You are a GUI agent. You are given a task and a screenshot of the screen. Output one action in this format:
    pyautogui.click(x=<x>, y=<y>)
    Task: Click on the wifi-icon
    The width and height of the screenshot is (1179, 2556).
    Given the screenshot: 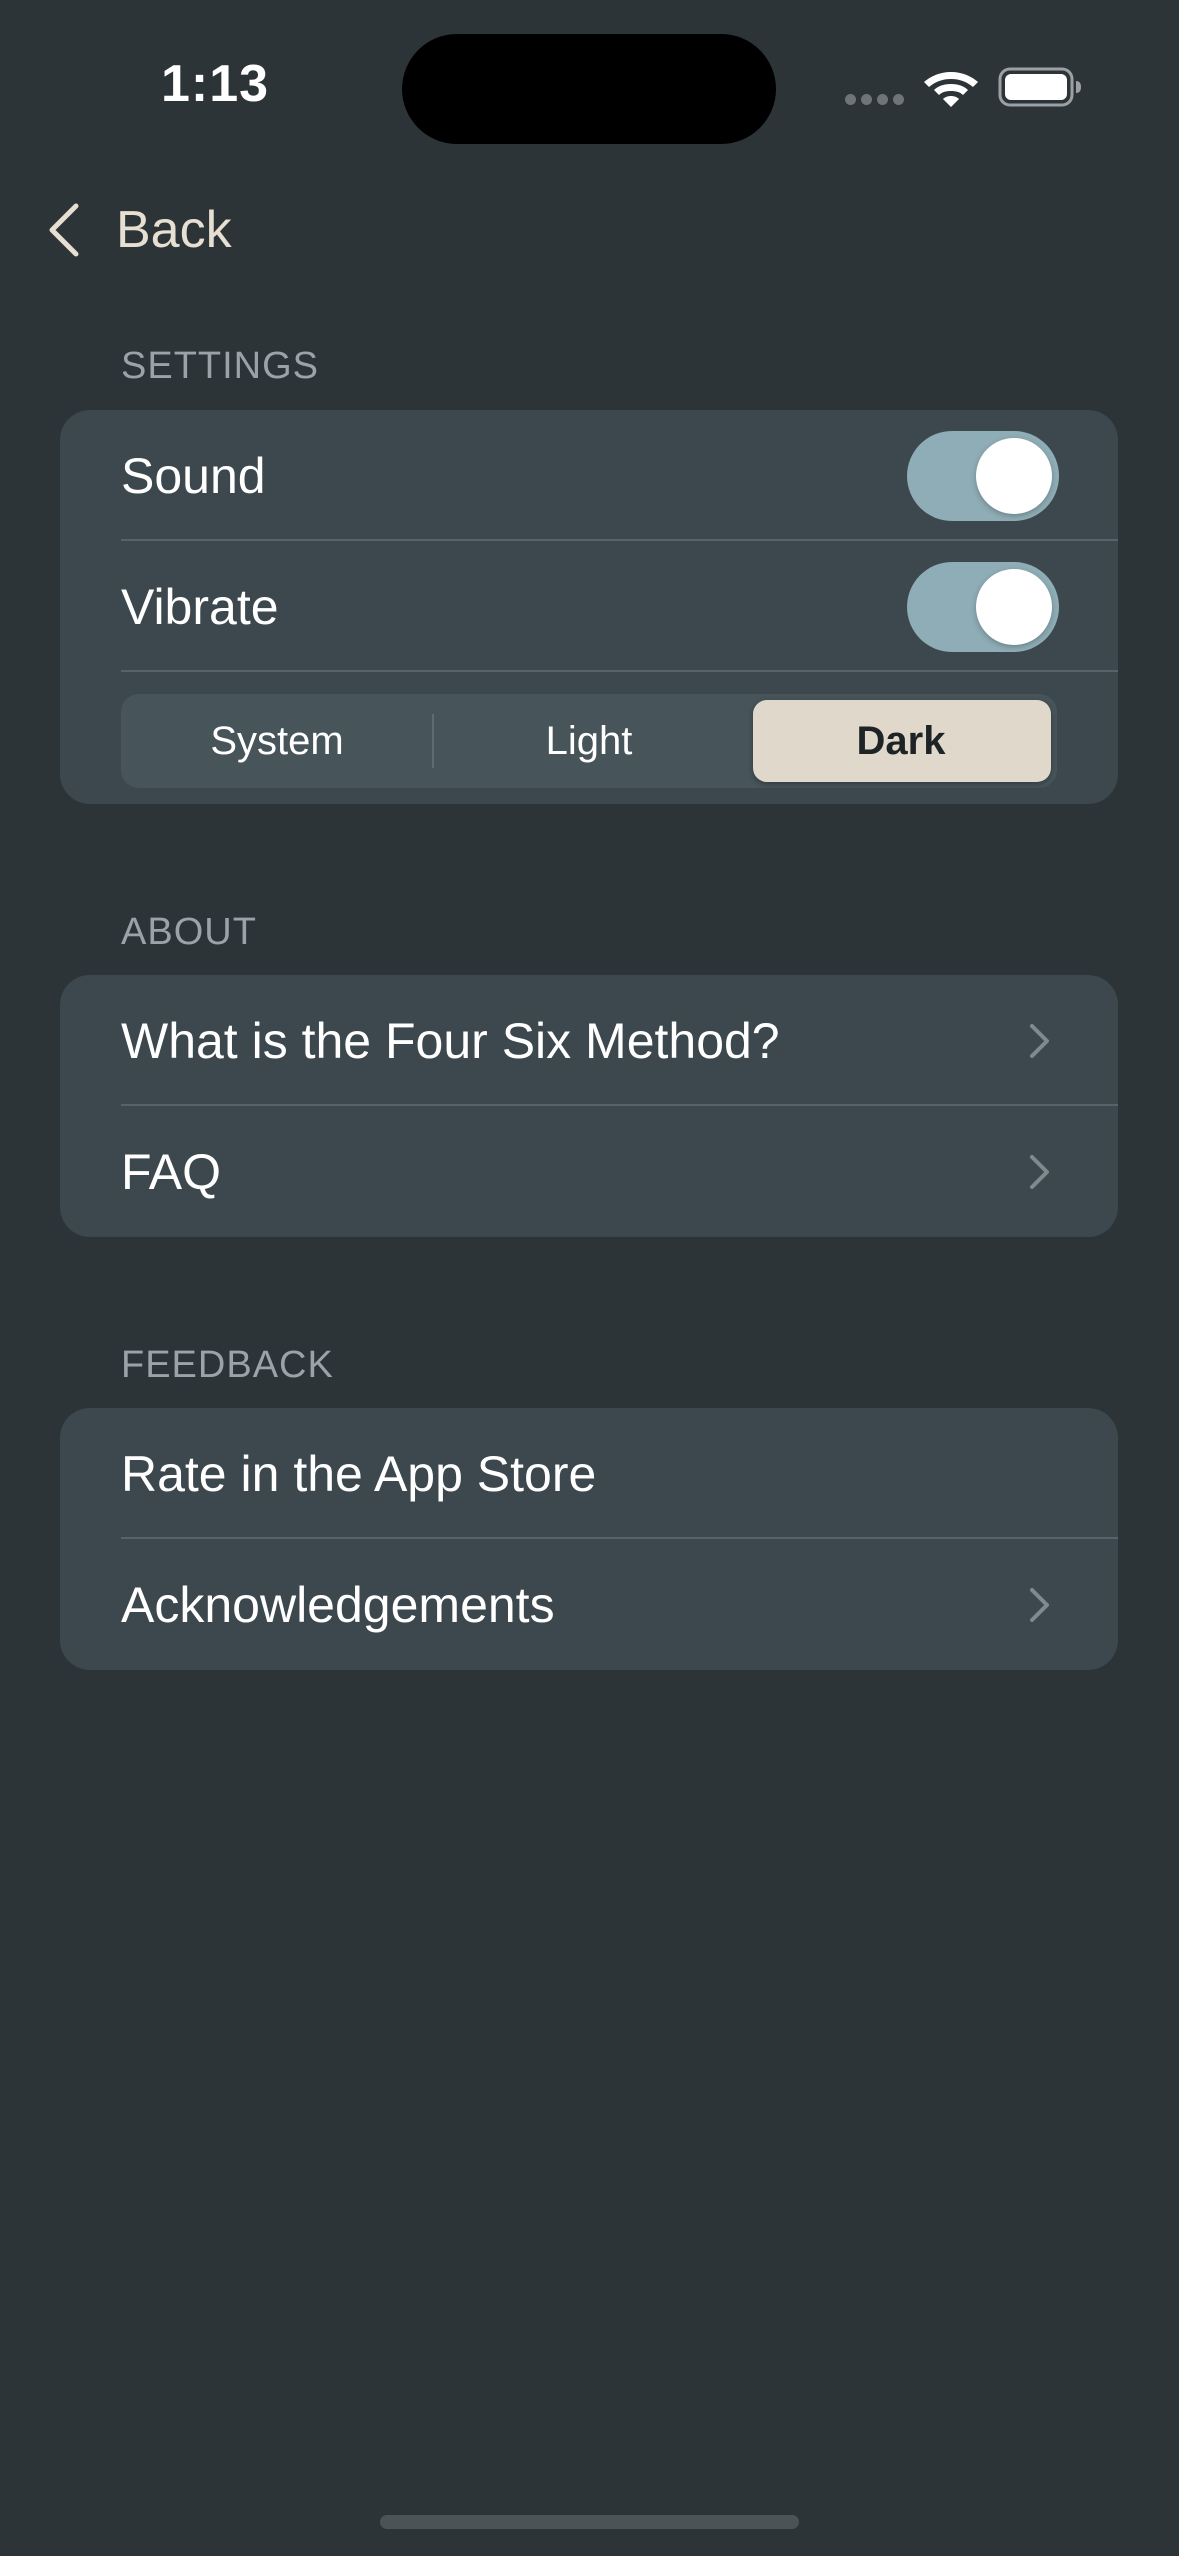 What is the action you would take?
    pyautogui.click(x=951, y=89)
    